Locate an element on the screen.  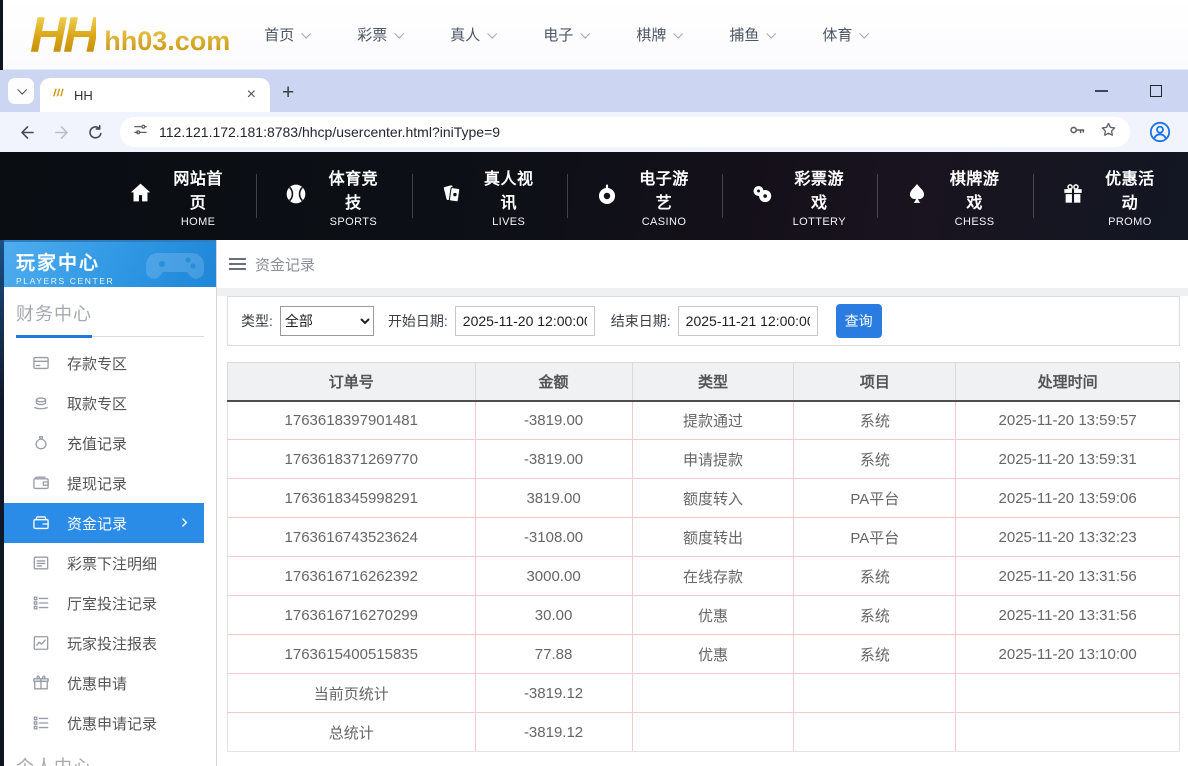
table-header-row: 订单号 金额 类型 项目 处理时间 is located at coordinates (703, 382).